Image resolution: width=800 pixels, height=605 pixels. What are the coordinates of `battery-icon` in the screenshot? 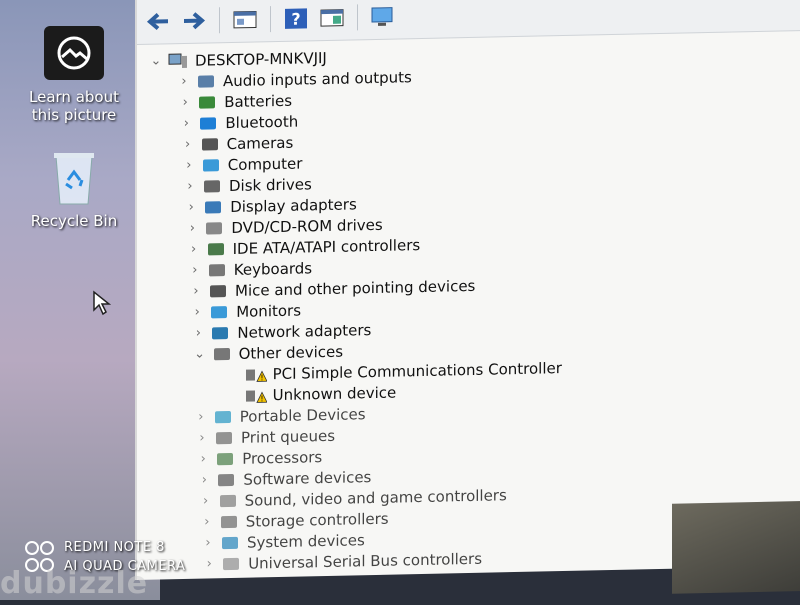 It's located at (207, 102).